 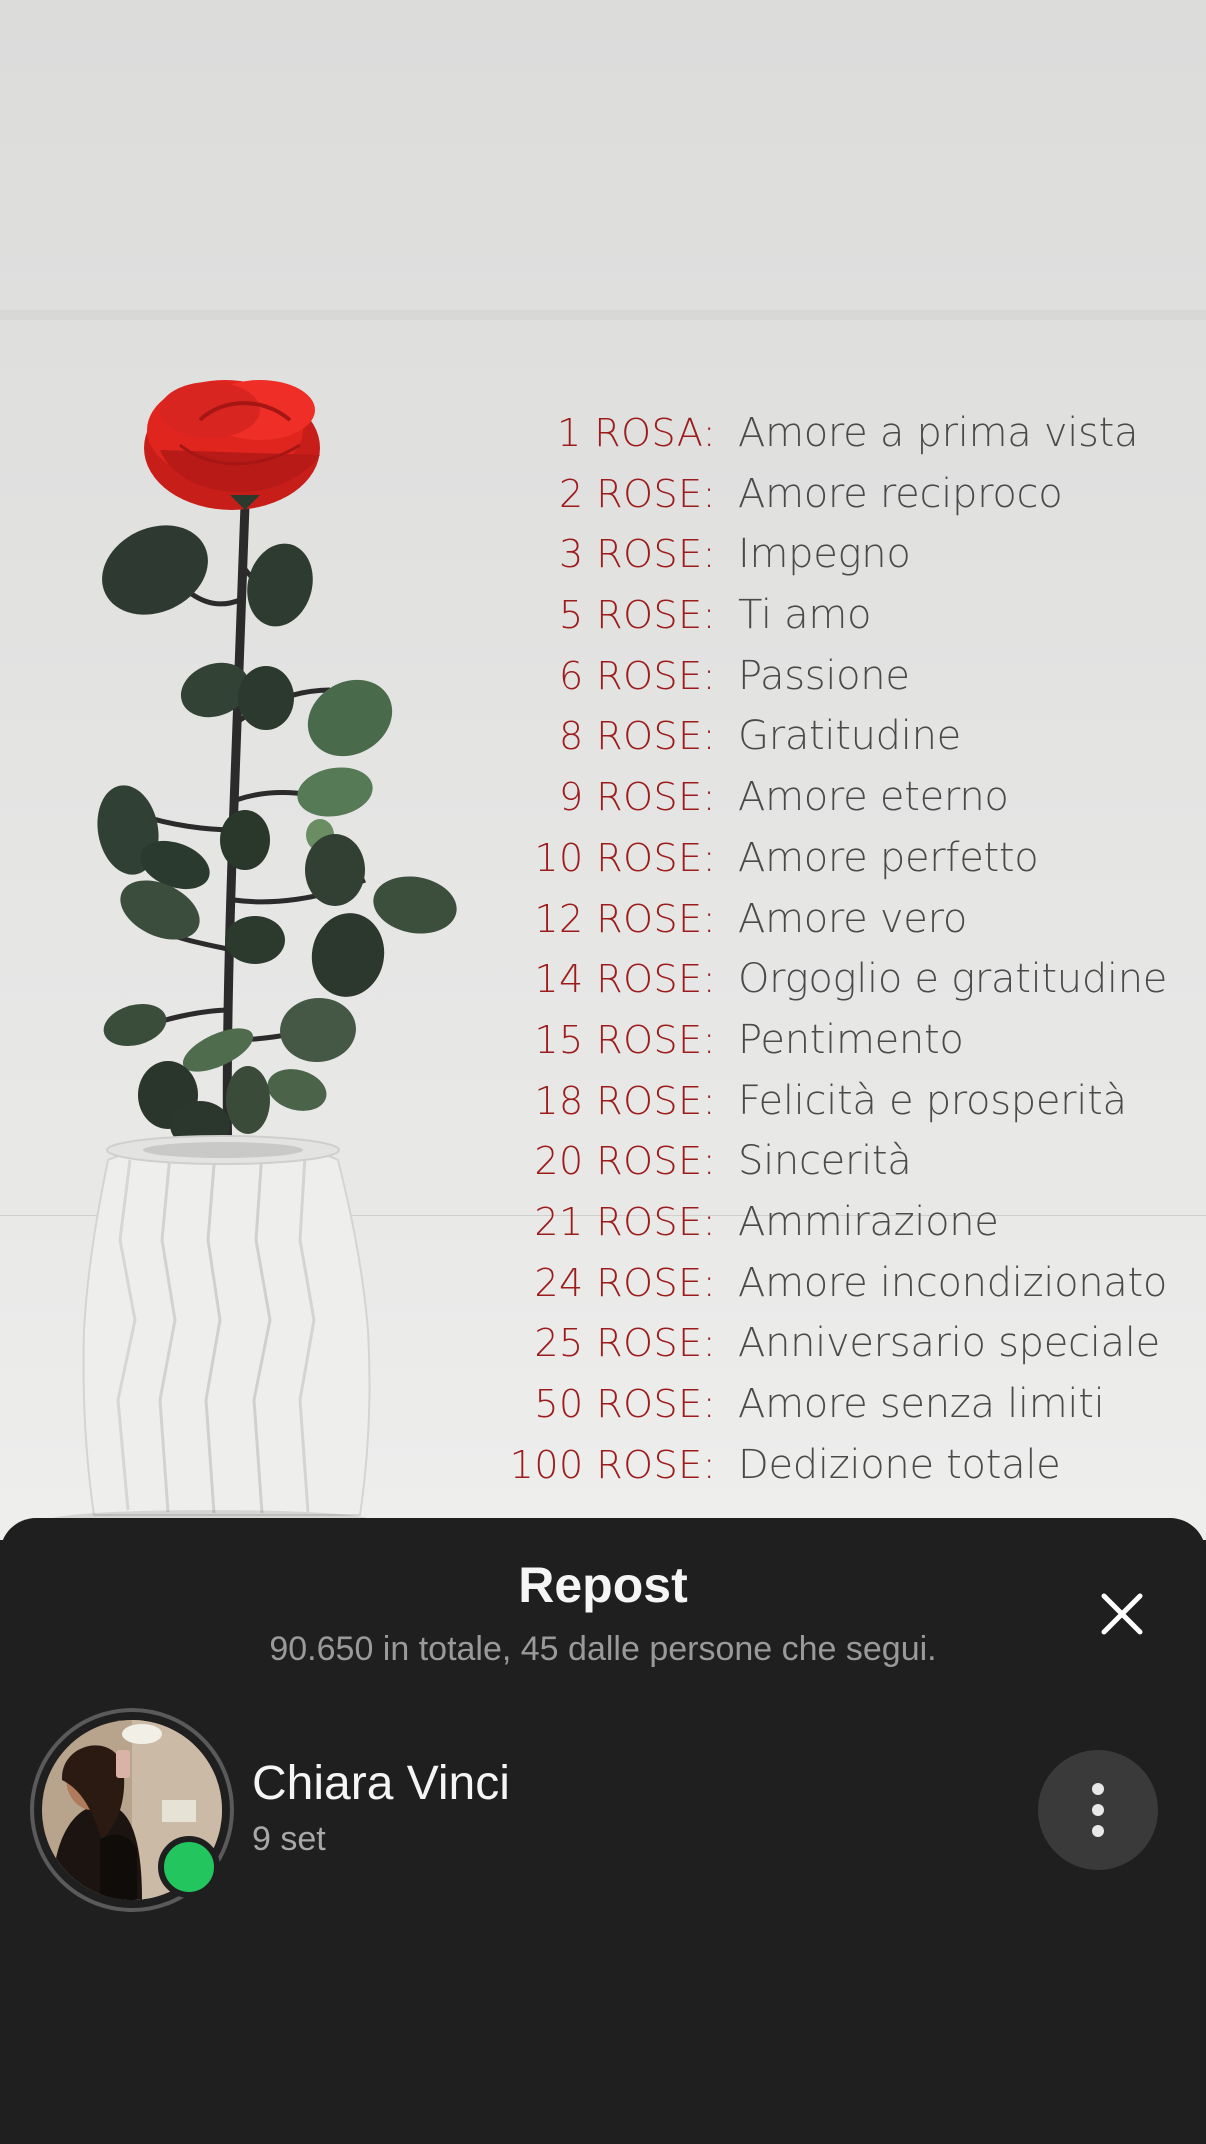 I want to click on list-item: 50 ROSE: Amore senza limiti, so click(x=850, y=1411).